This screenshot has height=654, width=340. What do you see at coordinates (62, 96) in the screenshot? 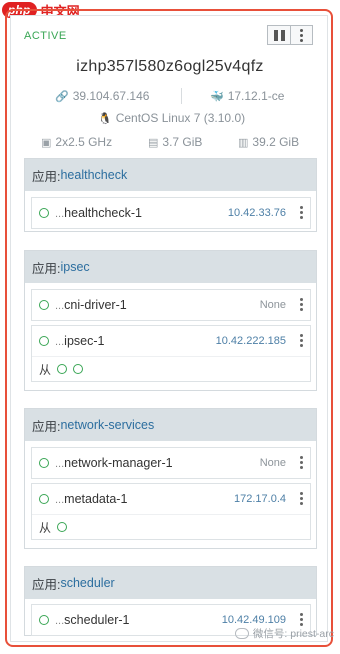
I see `link-icon: 🔗` at bounding box center [62, 96].